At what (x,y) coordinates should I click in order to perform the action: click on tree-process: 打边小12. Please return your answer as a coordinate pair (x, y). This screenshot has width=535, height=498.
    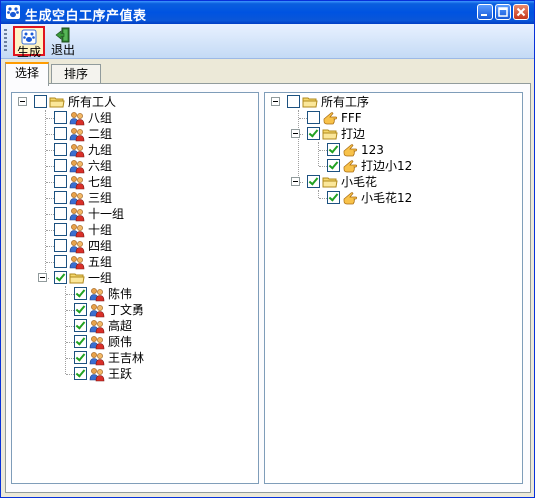
    Looking at the image, I should click on (393, 166).